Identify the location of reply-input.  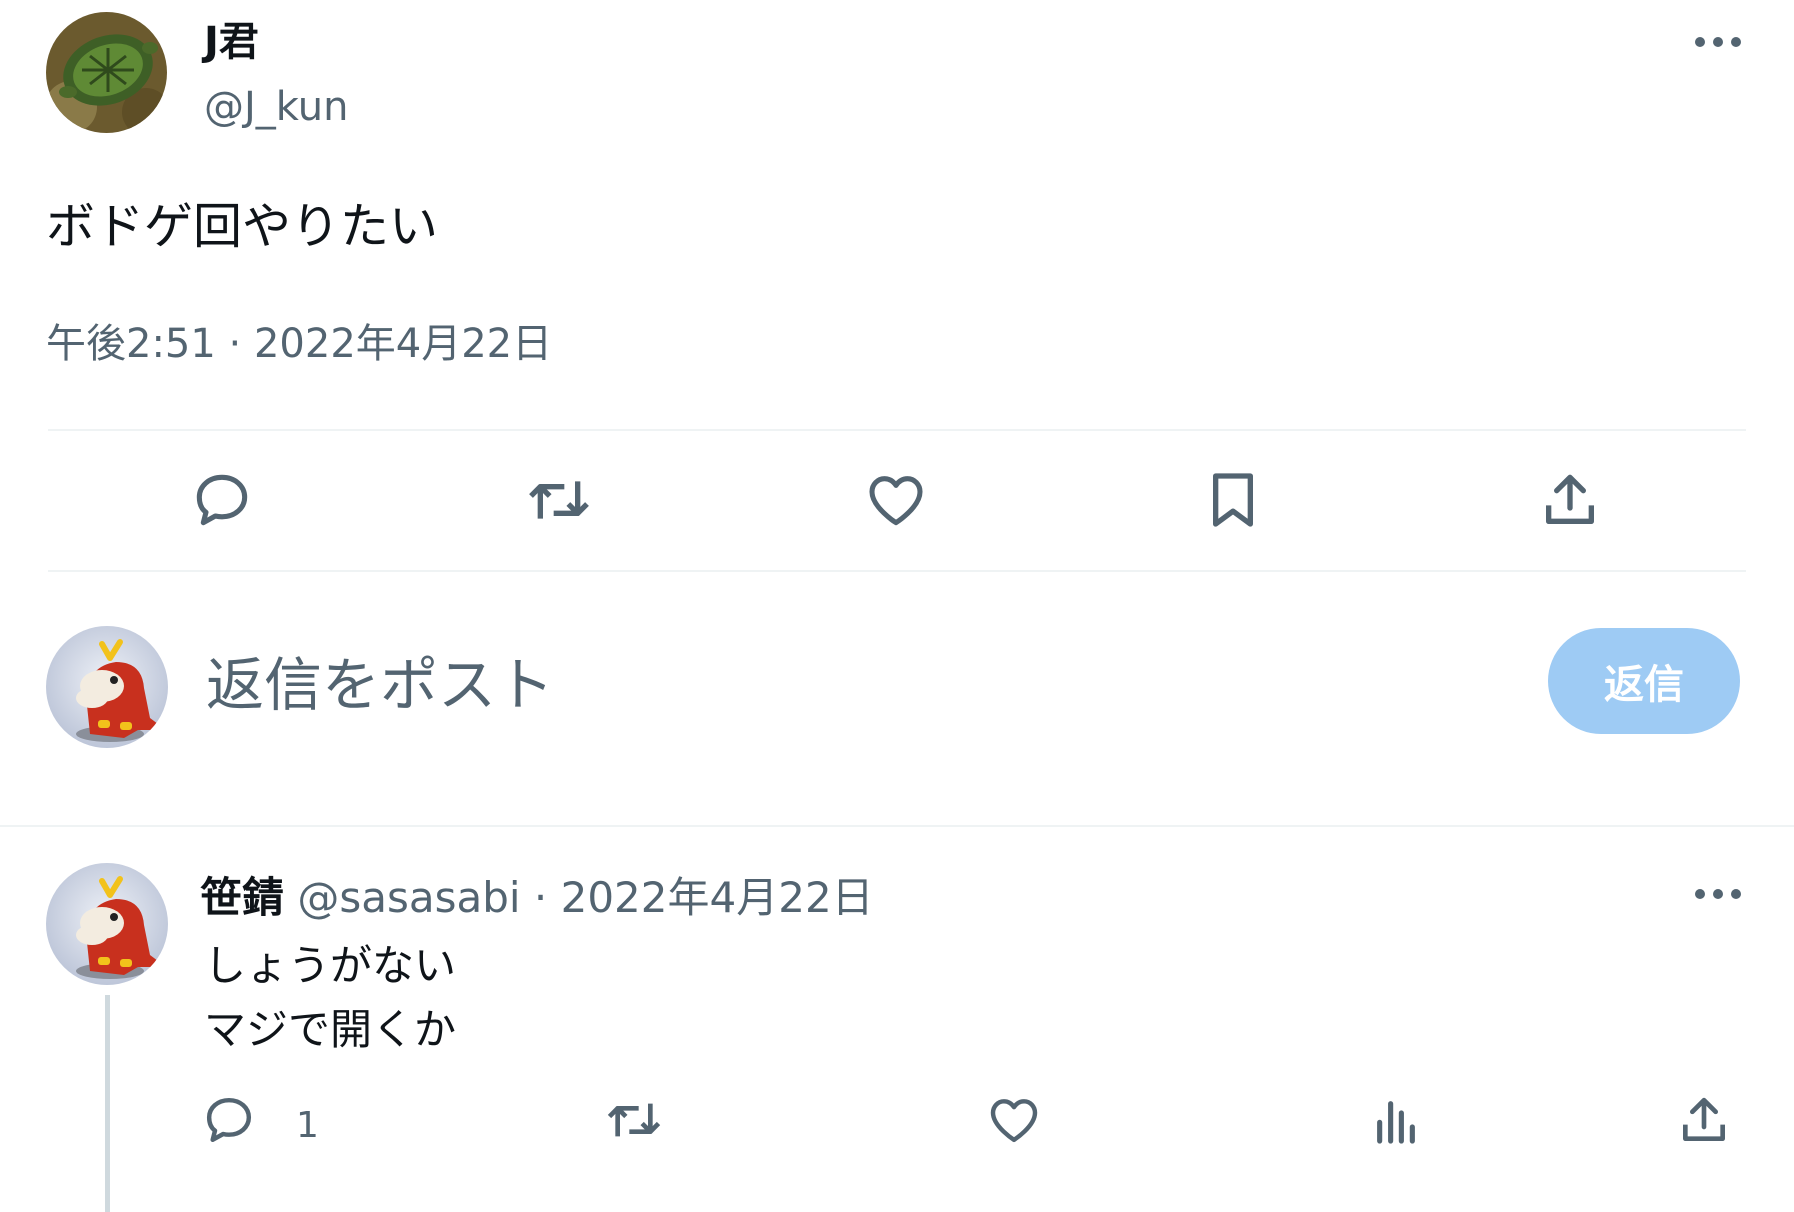
(856, 685).